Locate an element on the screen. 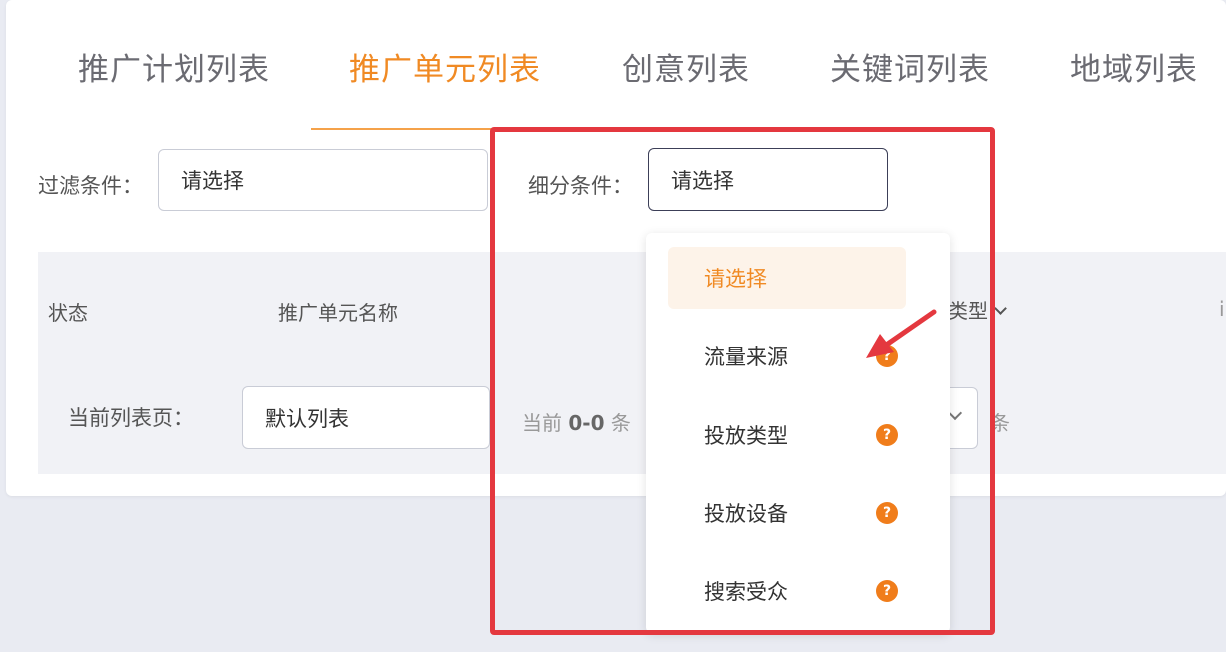 This screenshot has height=652, width=1226. filter-condition-value: 请选择 is located at coordinates (212, 181).